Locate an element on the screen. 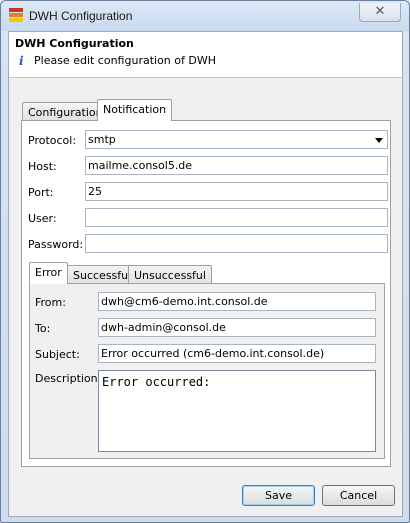  app-icon is located at coordinates (16, 16).